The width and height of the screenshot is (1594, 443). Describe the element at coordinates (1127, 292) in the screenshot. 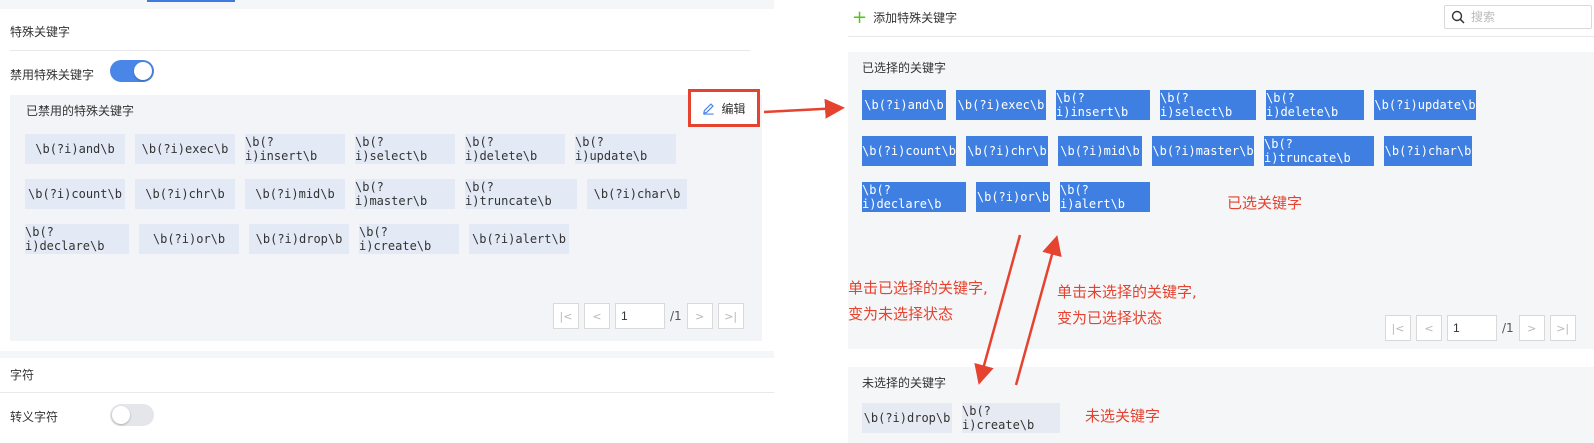

I see `click-unselected-line1: 单击未选择的关键字,` at that location.